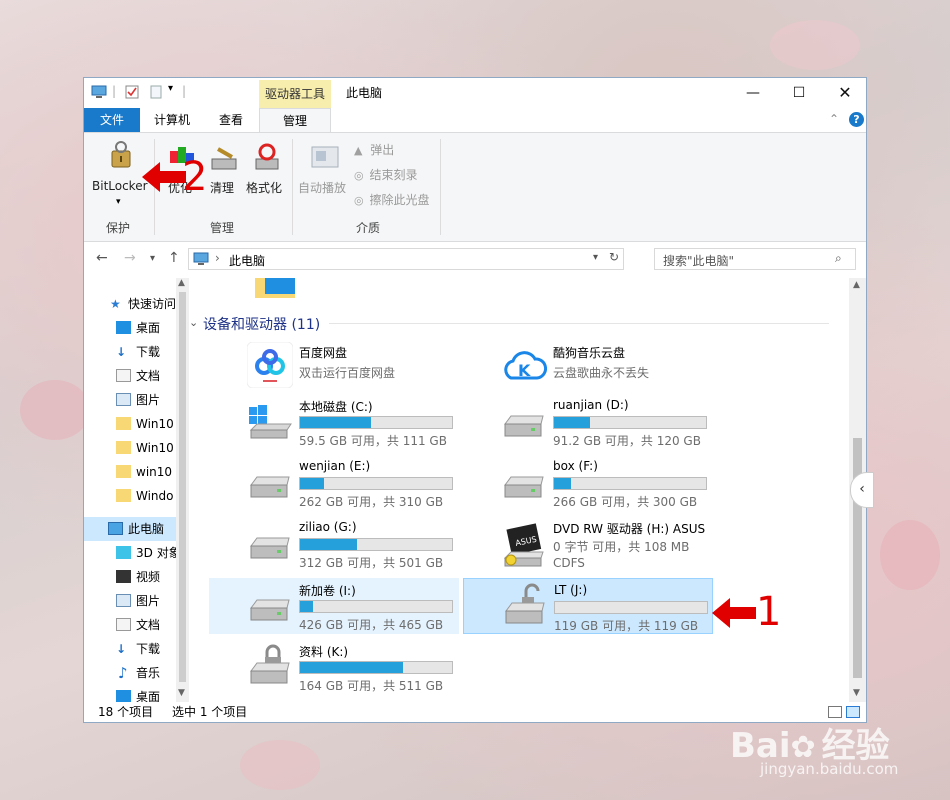  What do you see at coordinates (123, 576) in the screenshot?
I see `video-icon` at bounding box center [123, 576].